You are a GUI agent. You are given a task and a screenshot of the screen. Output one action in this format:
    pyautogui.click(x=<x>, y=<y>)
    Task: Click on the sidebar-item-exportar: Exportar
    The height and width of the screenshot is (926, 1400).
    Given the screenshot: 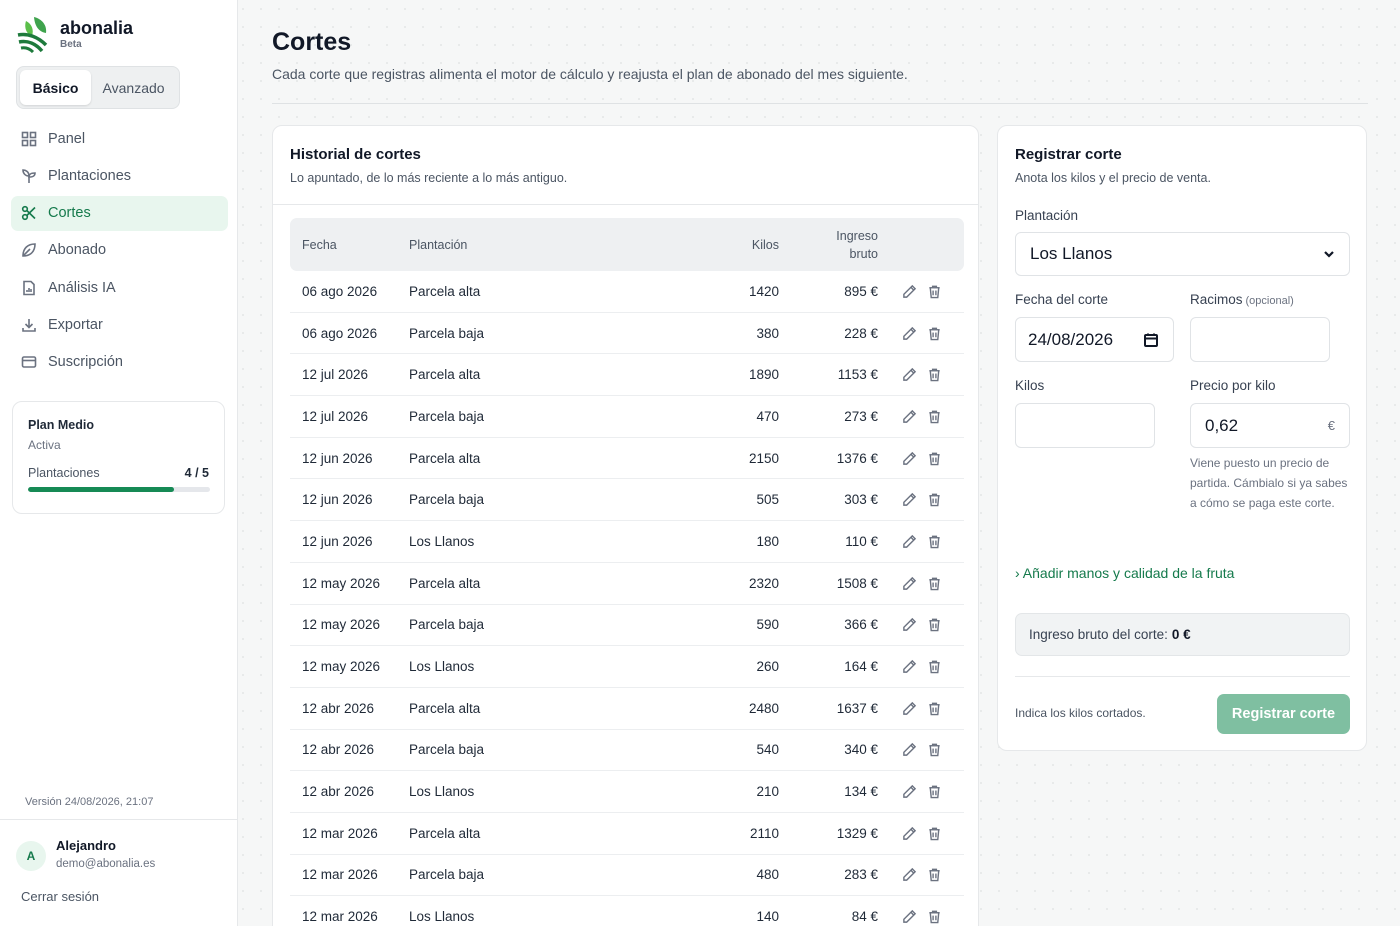 What is the action you would take?
    pyautogui.click(x=119, y=324)
    